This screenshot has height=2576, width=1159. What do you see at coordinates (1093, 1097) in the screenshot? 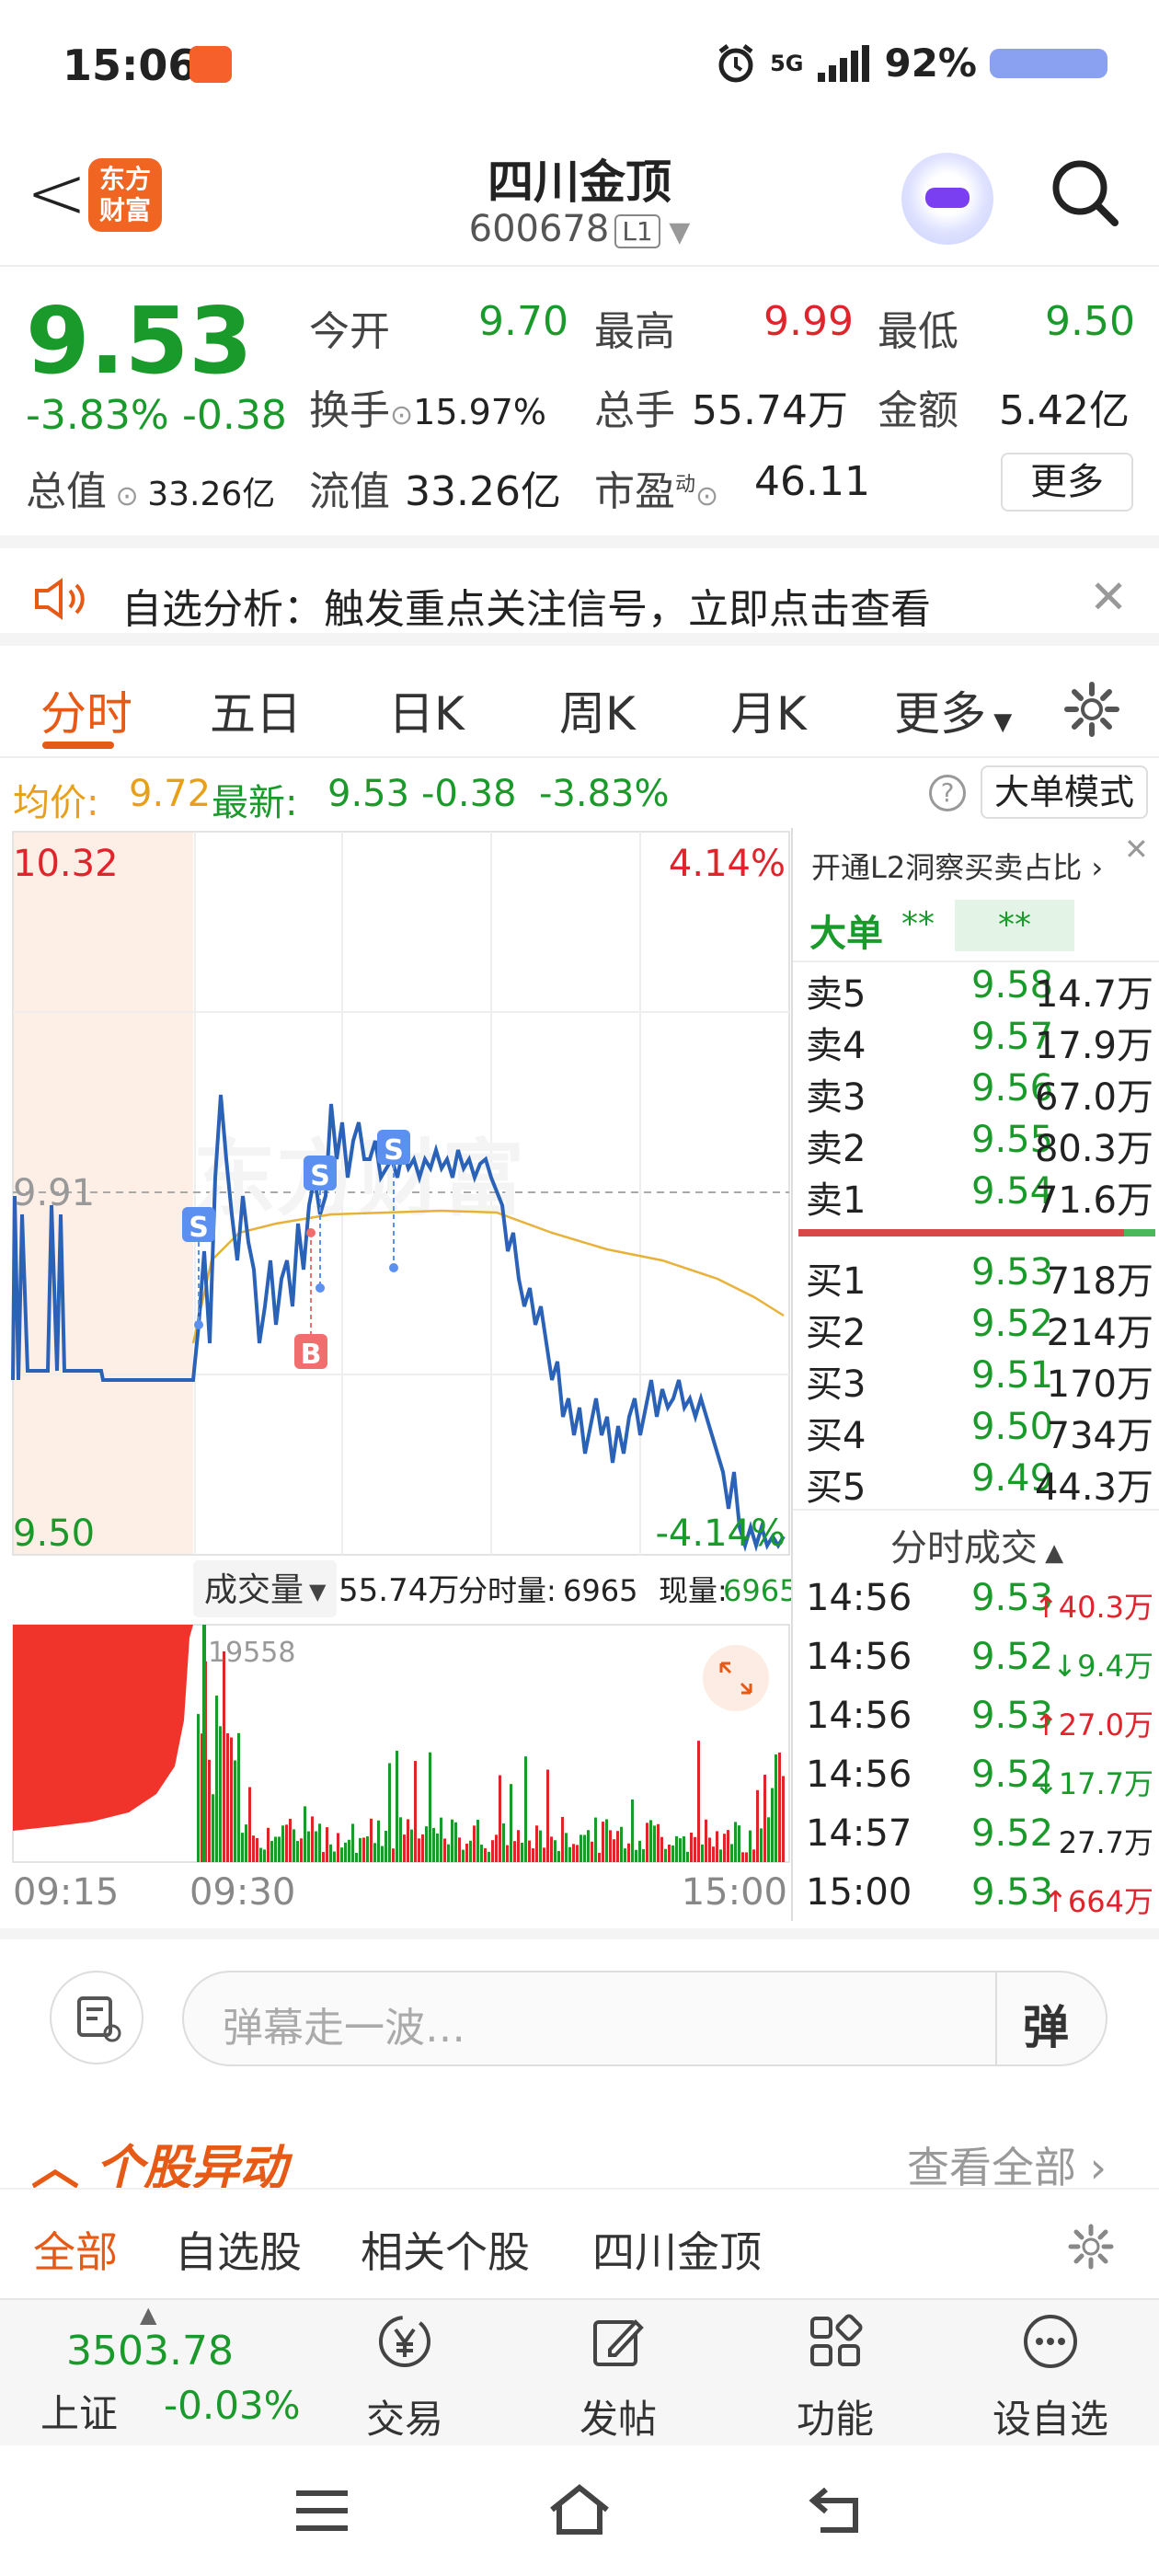
I see `ask-volume: 67.0万` at bounding box center [1093, 1097].